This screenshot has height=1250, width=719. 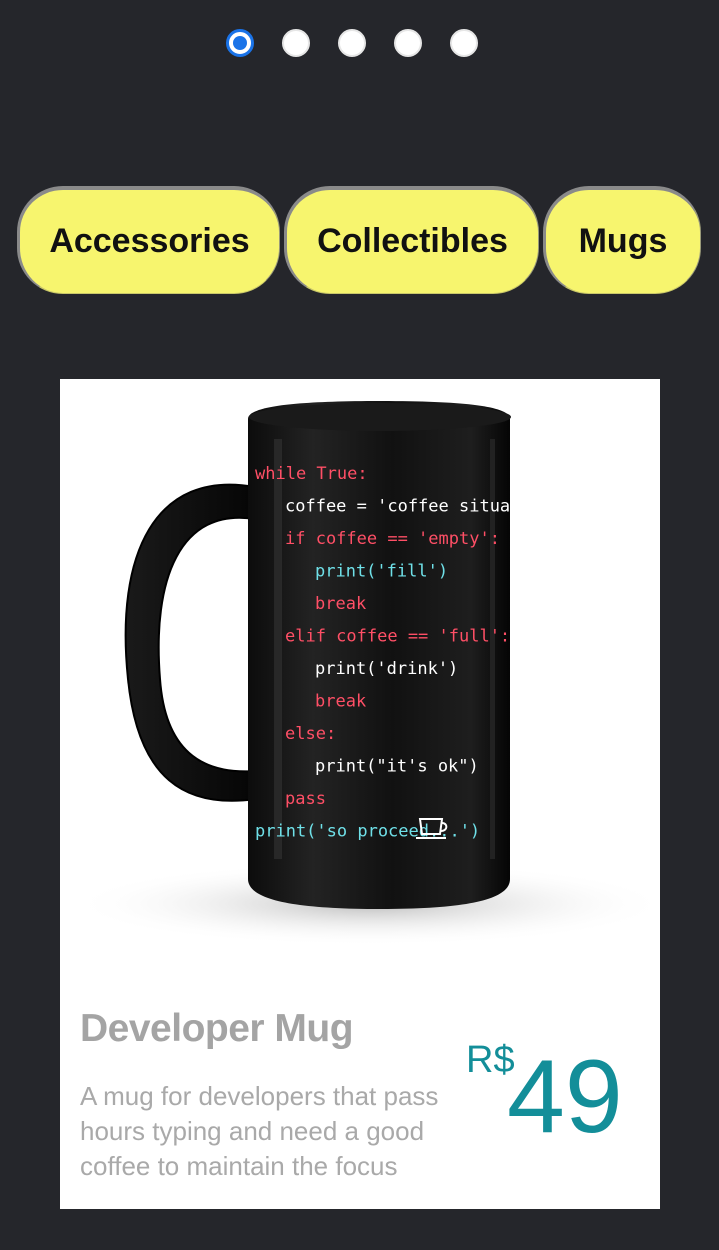 What do you see at coordinates (310, 734) in the screenshot?
I see `mug-code-line: else:` at bounding box center [310, 734].